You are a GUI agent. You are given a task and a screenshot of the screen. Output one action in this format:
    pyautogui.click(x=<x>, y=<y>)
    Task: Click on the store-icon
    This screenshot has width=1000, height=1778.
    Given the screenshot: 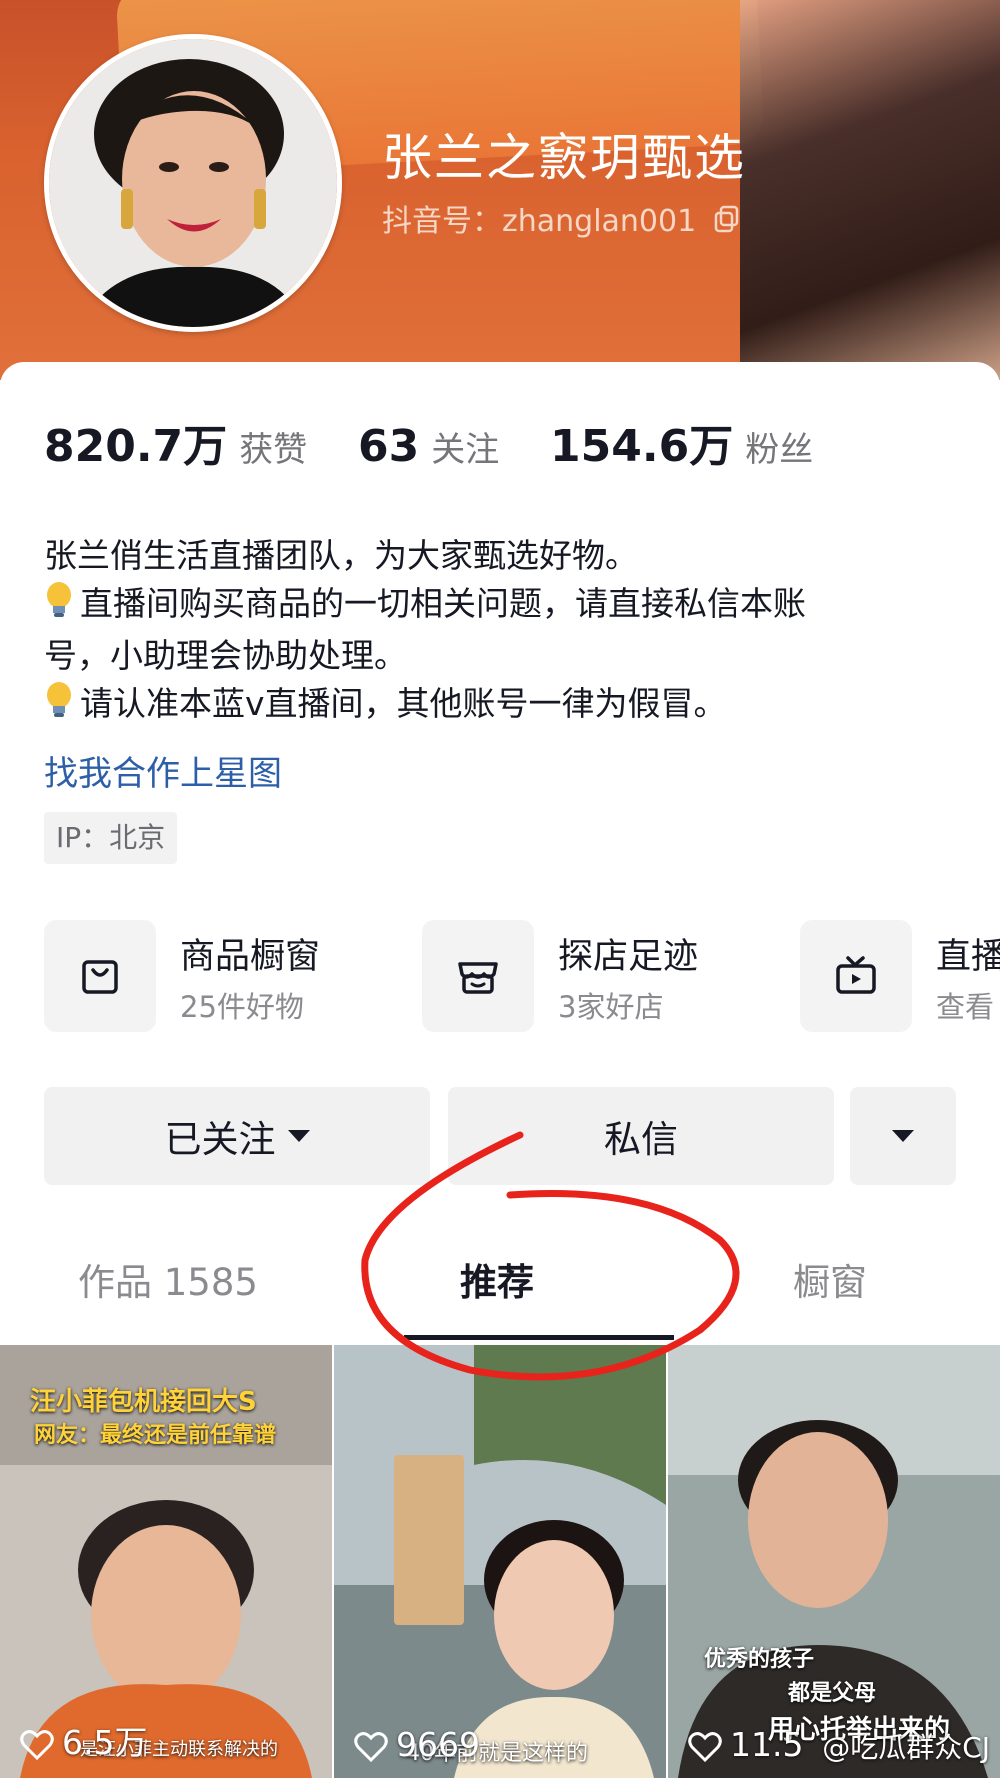 What is the action you would take?
    pyautogui.click(x=478, y=976)
    